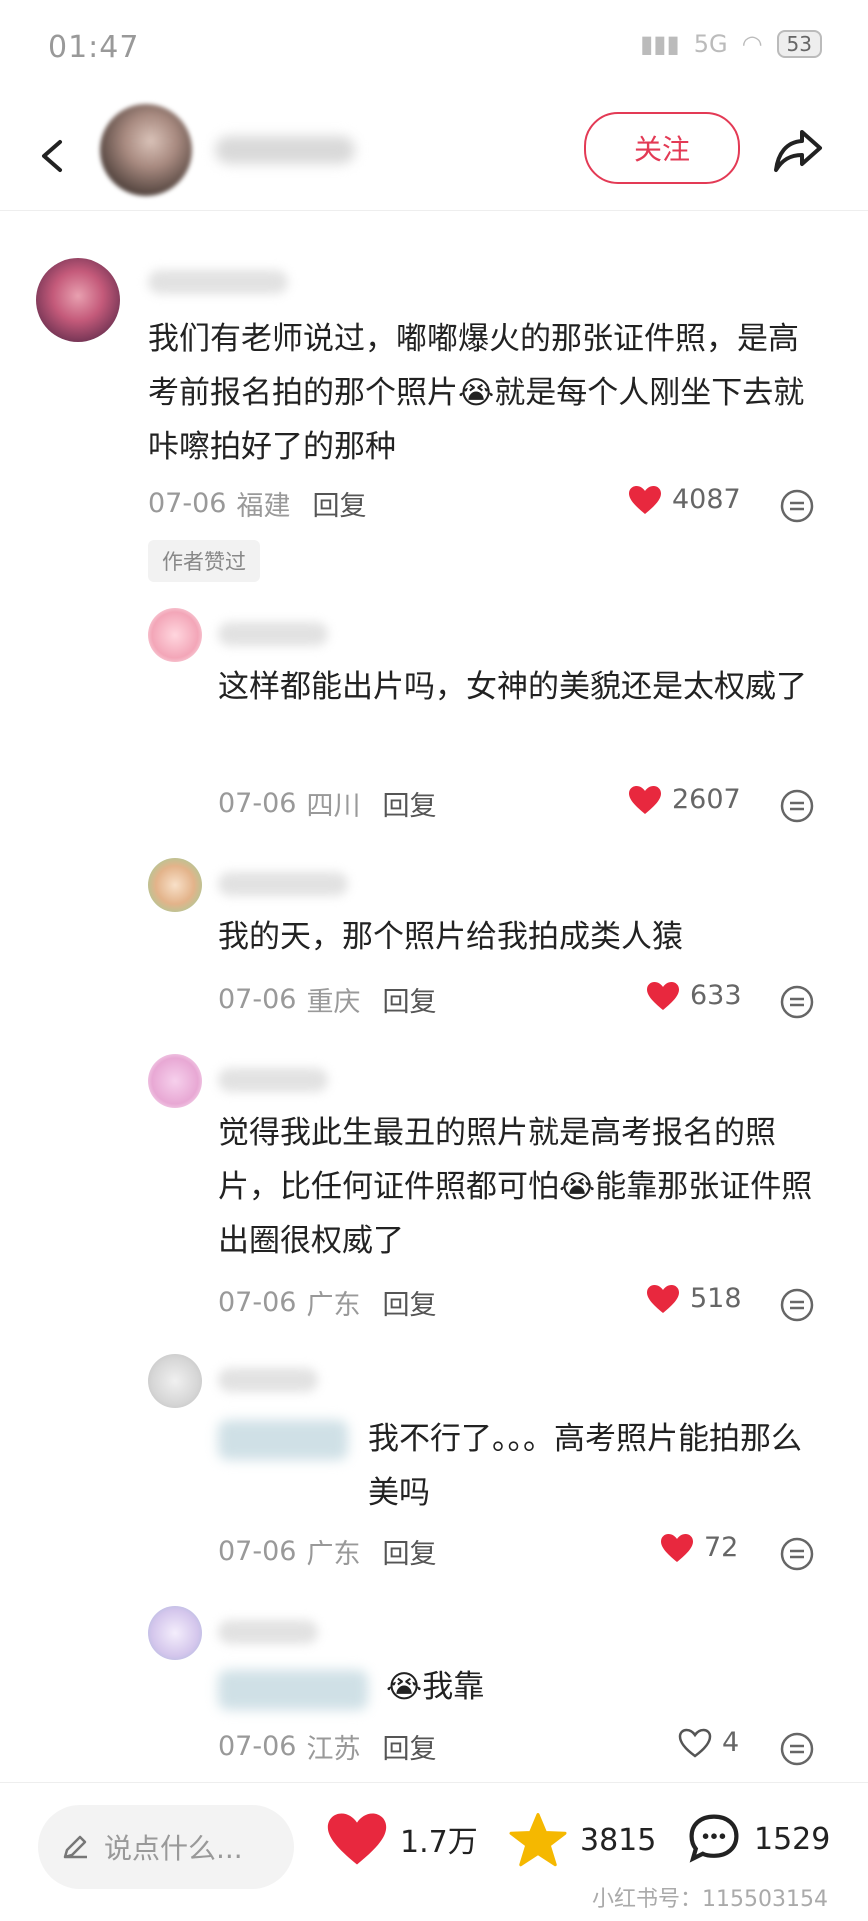 The height and width of the screenshot is (1921, 868). What do you see at coordinates (52, 156) in the screenshot?
I see `back-icon` at bounding box center [52, 156].